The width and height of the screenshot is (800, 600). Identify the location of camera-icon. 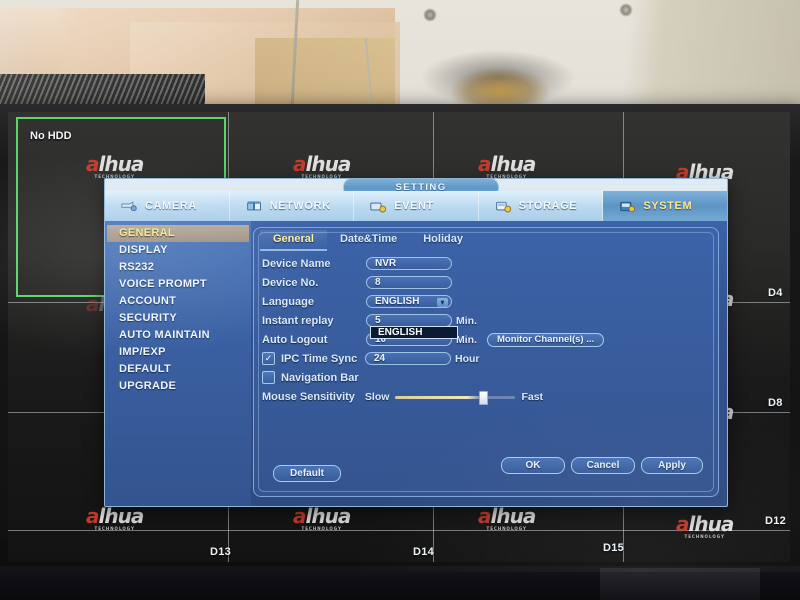
(129, 206).